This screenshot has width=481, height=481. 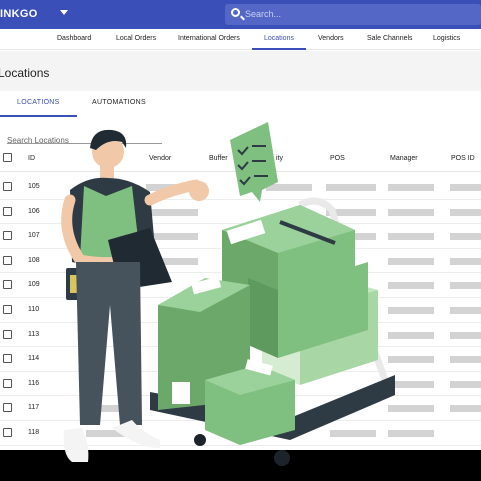 What do you see at coordinates (34, 260) in the screenshot?
I see `row-id: 108` at bounding box center [34, 260].